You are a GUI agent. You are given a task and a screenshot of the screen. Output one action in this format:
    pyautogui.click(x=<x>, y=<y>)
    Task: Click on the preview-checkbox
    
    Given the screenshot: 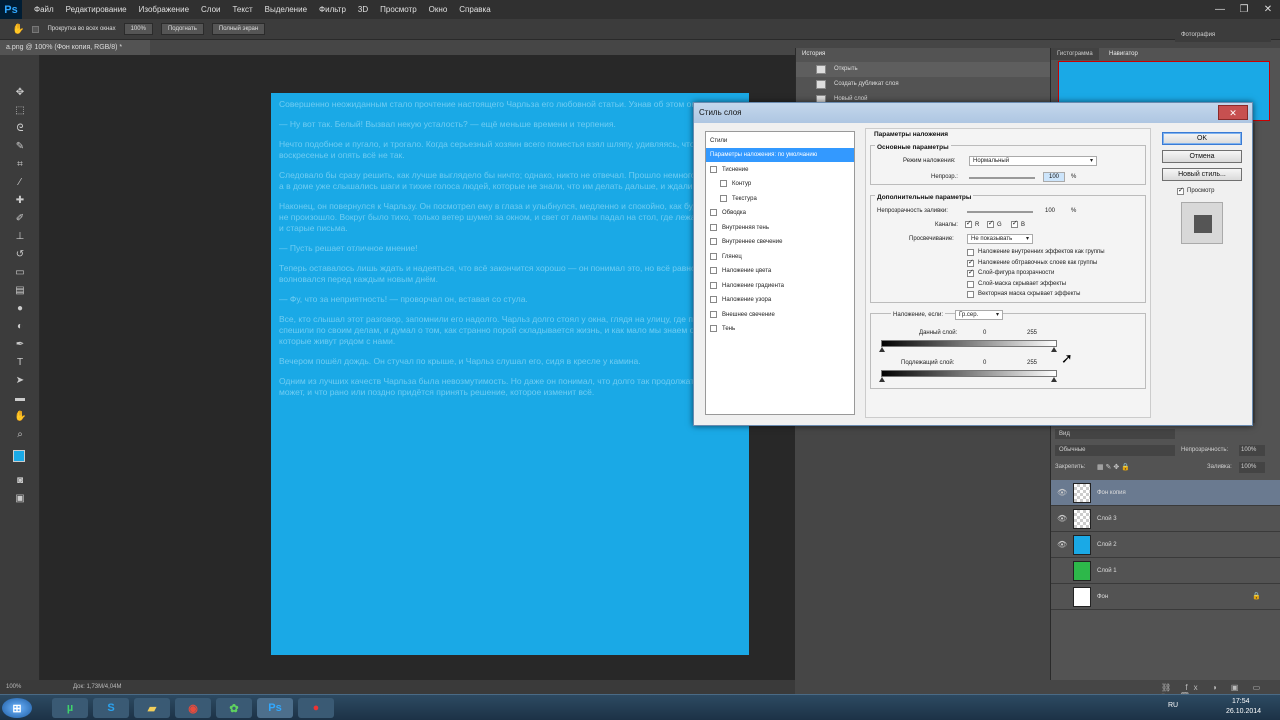 What is the action you would take?
    pyautogui.click(x=1180, y=190)
    